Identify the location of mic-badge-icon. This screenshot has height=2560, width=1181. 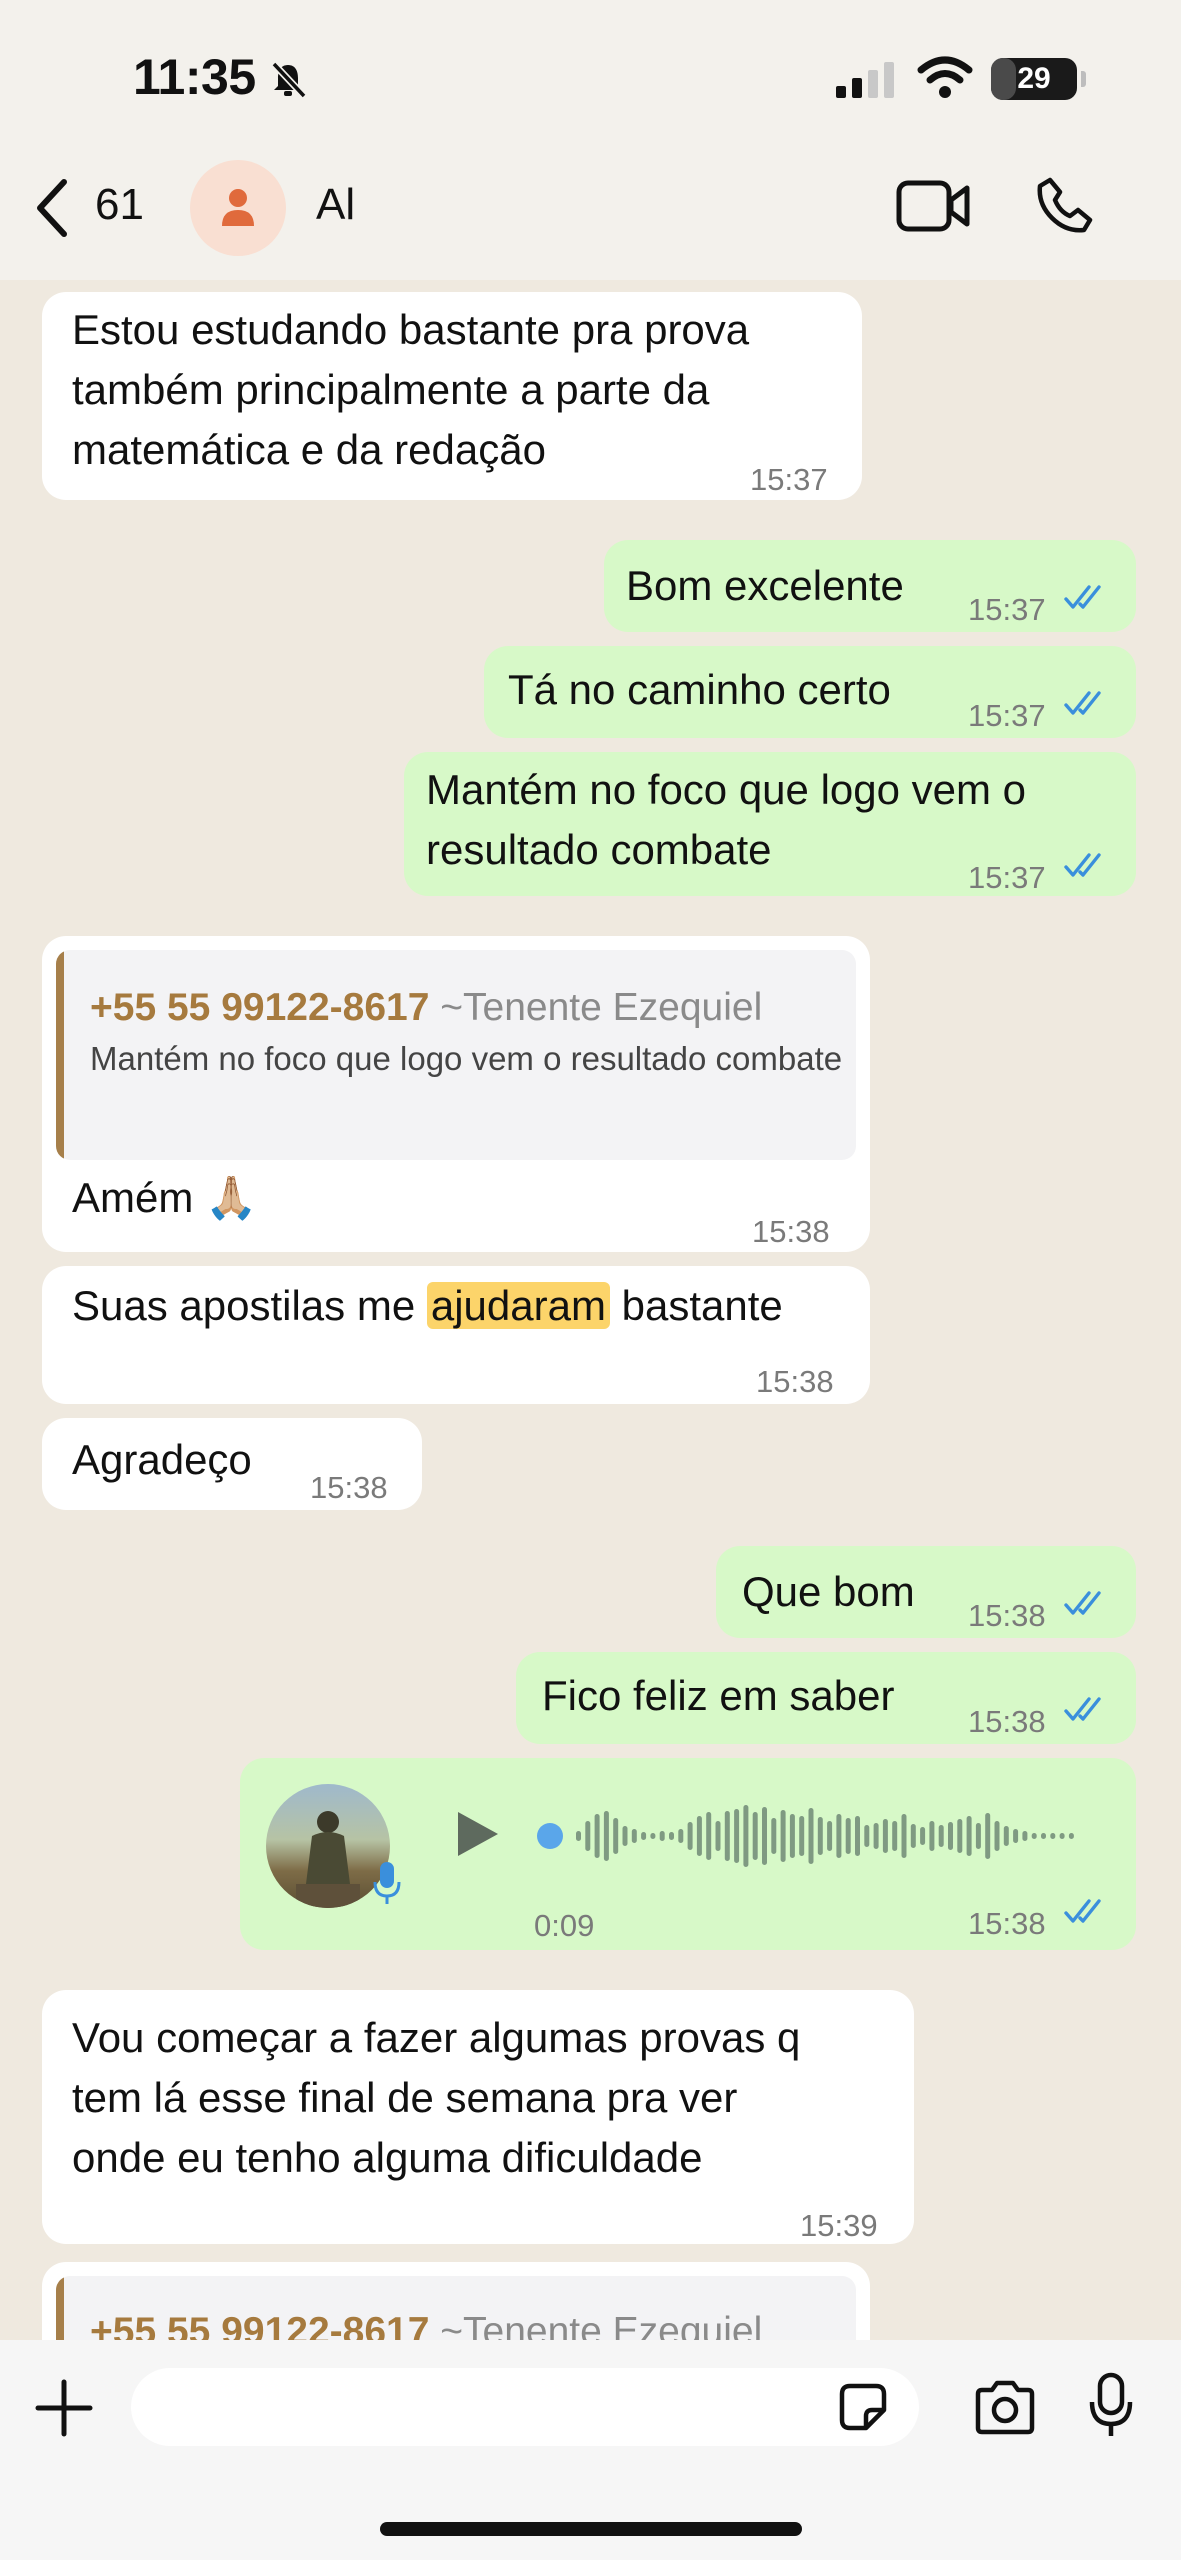
(387, 1883).